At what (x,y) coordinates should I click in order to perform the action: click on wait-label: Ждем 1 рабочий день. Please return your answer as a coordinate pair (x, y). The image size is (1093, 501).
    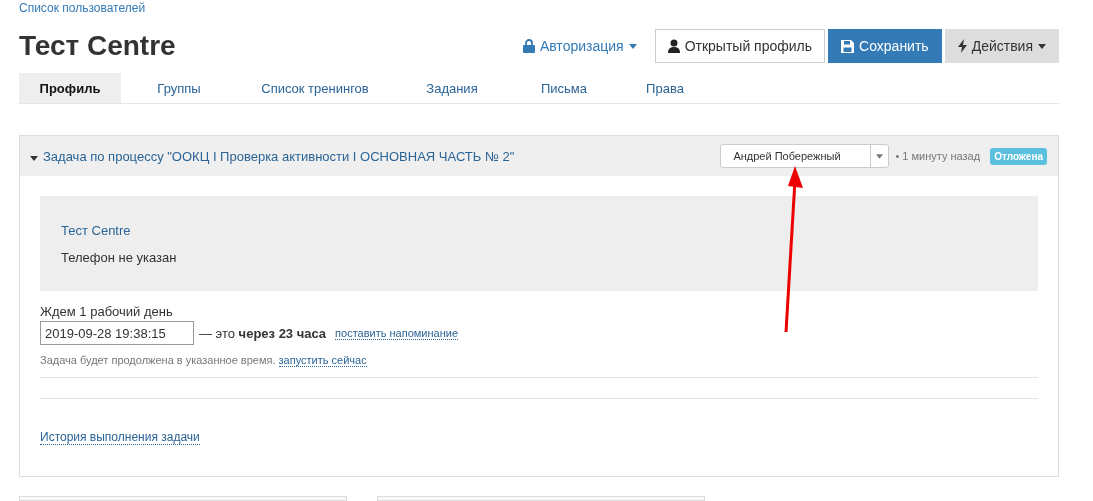
    Looking at the image, I should click on (107, 311).